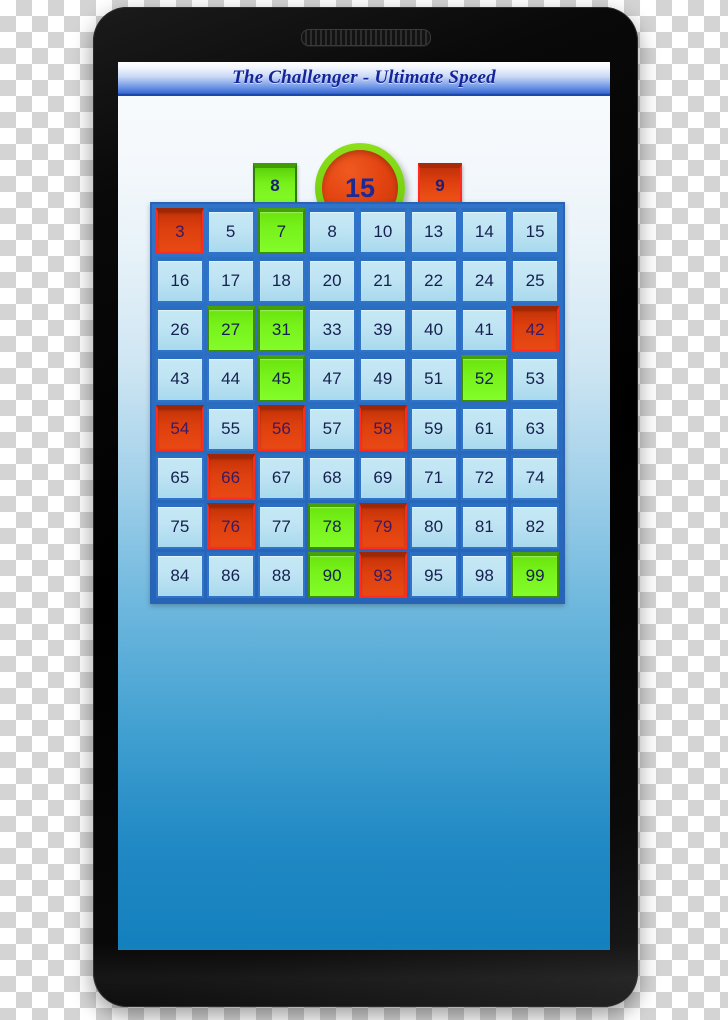  What do you see at coordinates (383, 574) in the screenshot?
I see `grid-cell: 93` at bounding box center [383, 574].